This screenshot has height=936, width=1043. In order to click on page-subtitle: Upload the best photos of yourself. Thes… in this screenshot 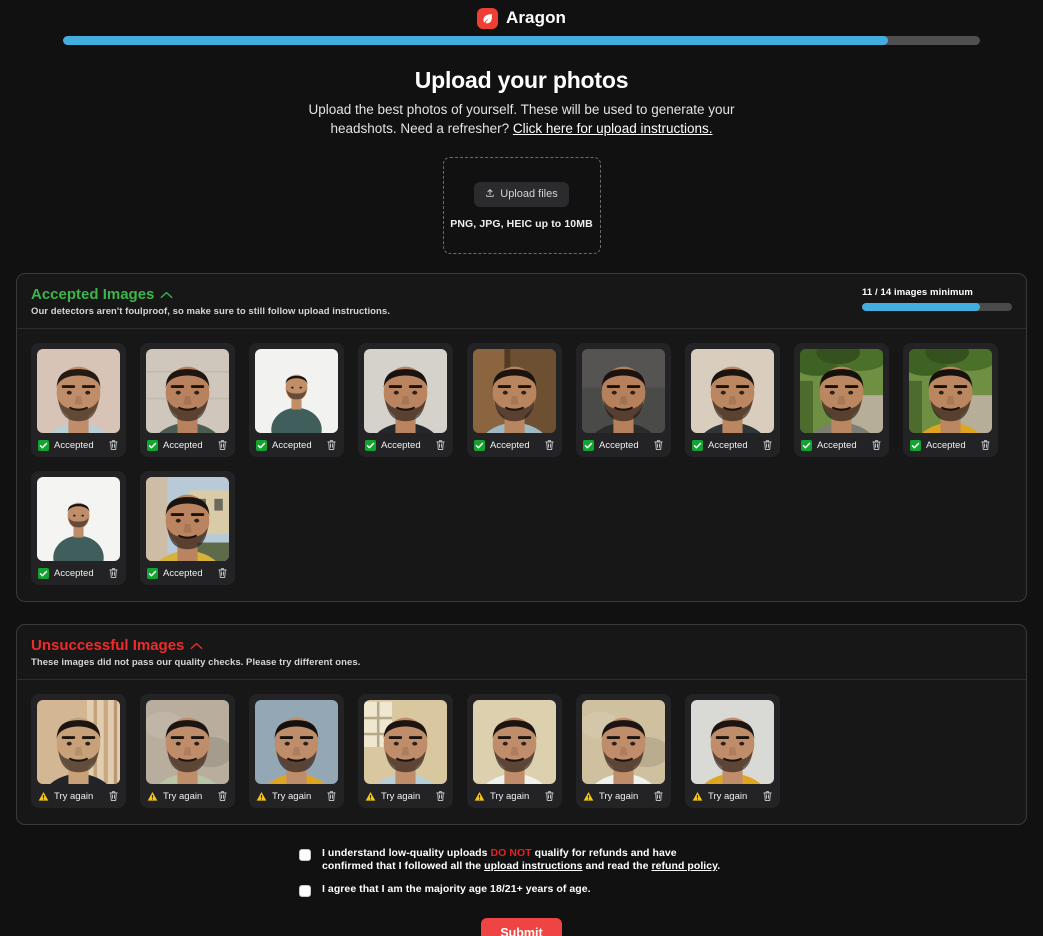, I will do `click(522, 119)`.